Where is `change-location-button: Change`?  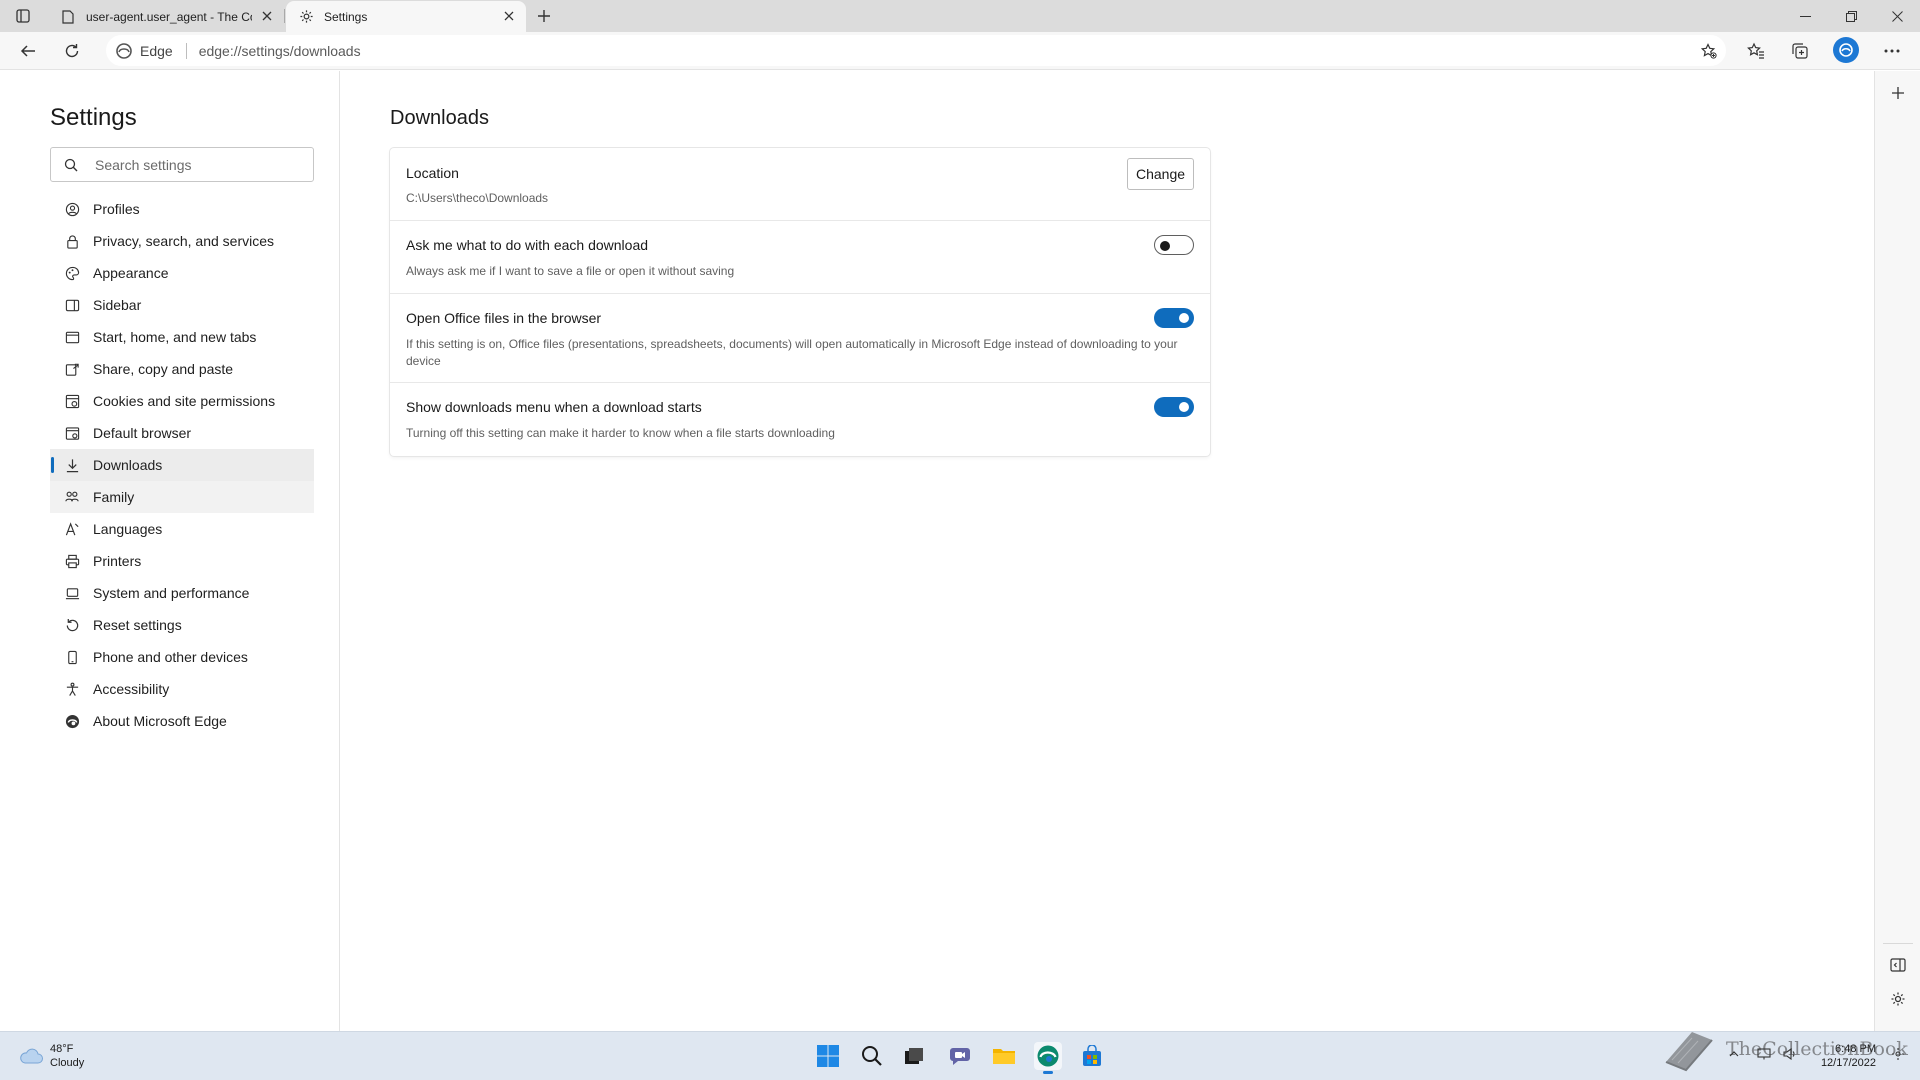
change-location-button: Change is located at coordinates (1160, 174).